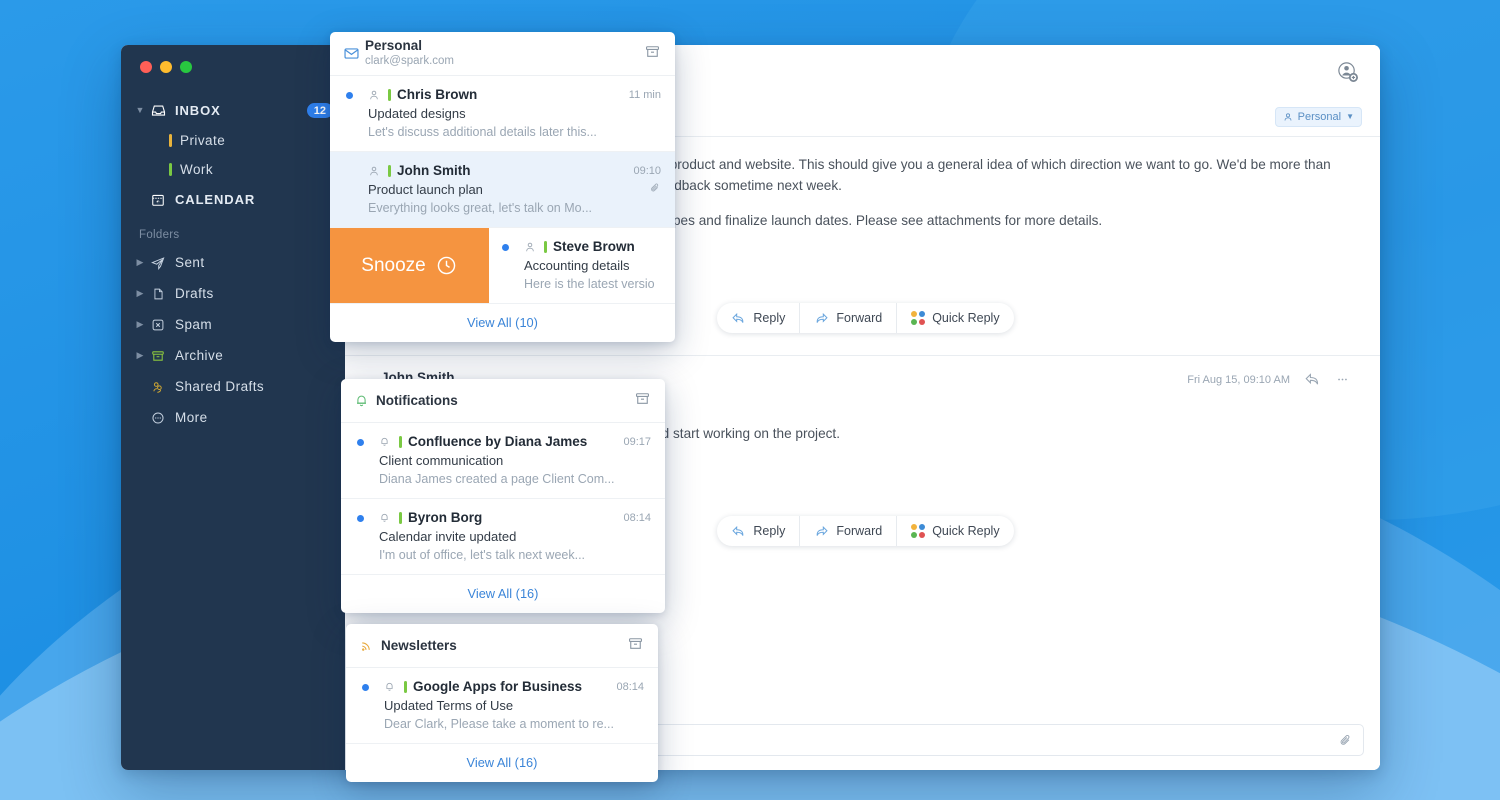 The image size is (1500, 800). What do you see at coordinates (498, 686) in the screenshot?
I see `sender-name: Google Apps for Business` at bounding box center [498, 686].